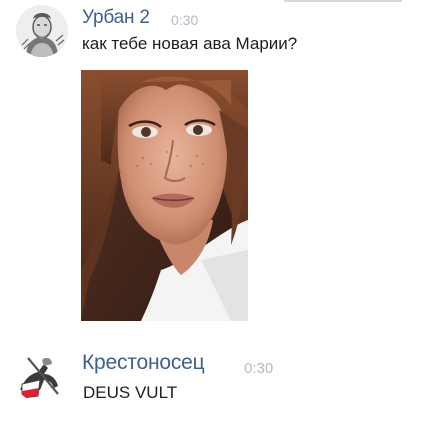  What do you see at coordinates (343, 1) in the screenshot?
I see `divider-line` at bounding box center [343, 1].